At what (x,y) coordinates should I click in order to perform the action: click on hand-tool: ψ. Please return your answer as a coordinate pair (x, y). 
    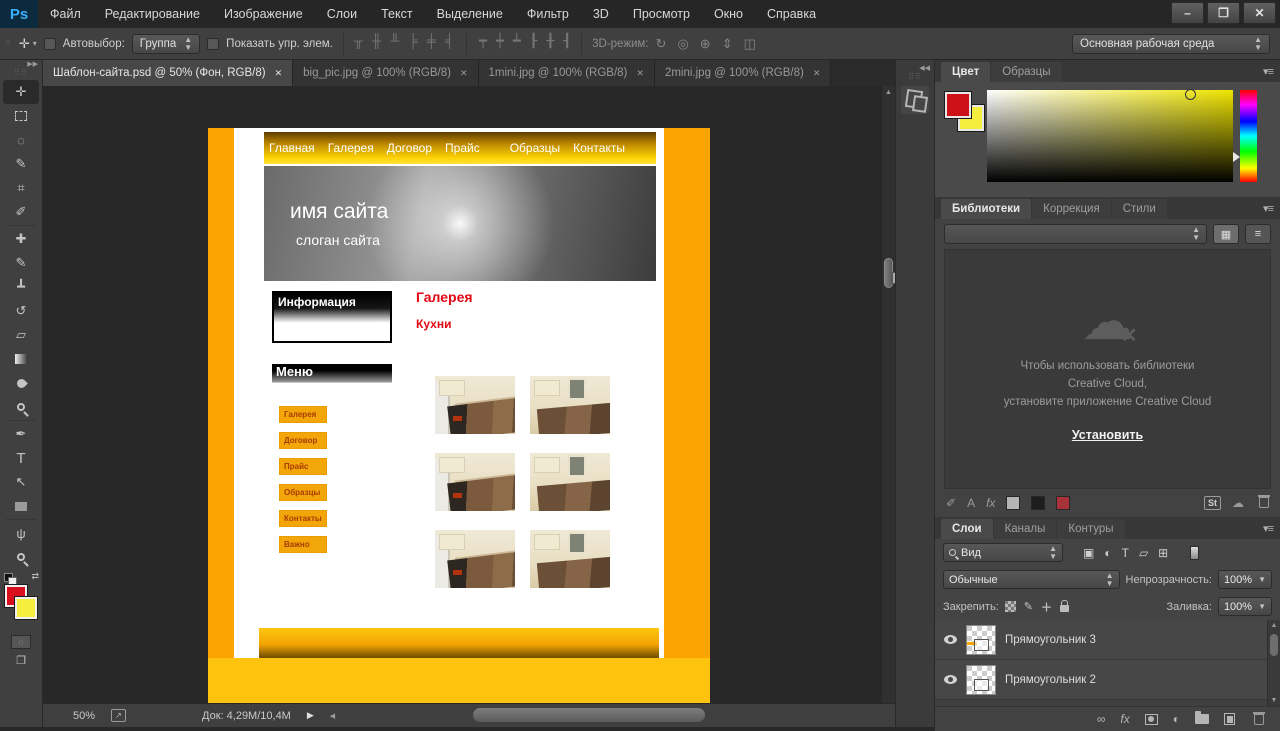
    Looking at the image, I should click on (21, 533).